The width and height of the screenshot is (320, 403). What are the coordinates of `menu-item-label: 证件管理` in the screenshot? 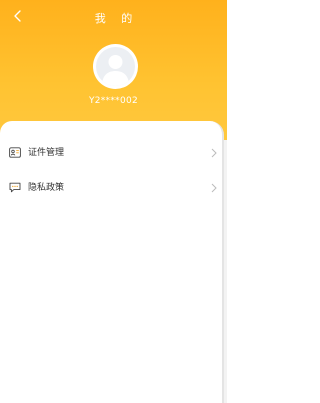 It's located at (46, 153).